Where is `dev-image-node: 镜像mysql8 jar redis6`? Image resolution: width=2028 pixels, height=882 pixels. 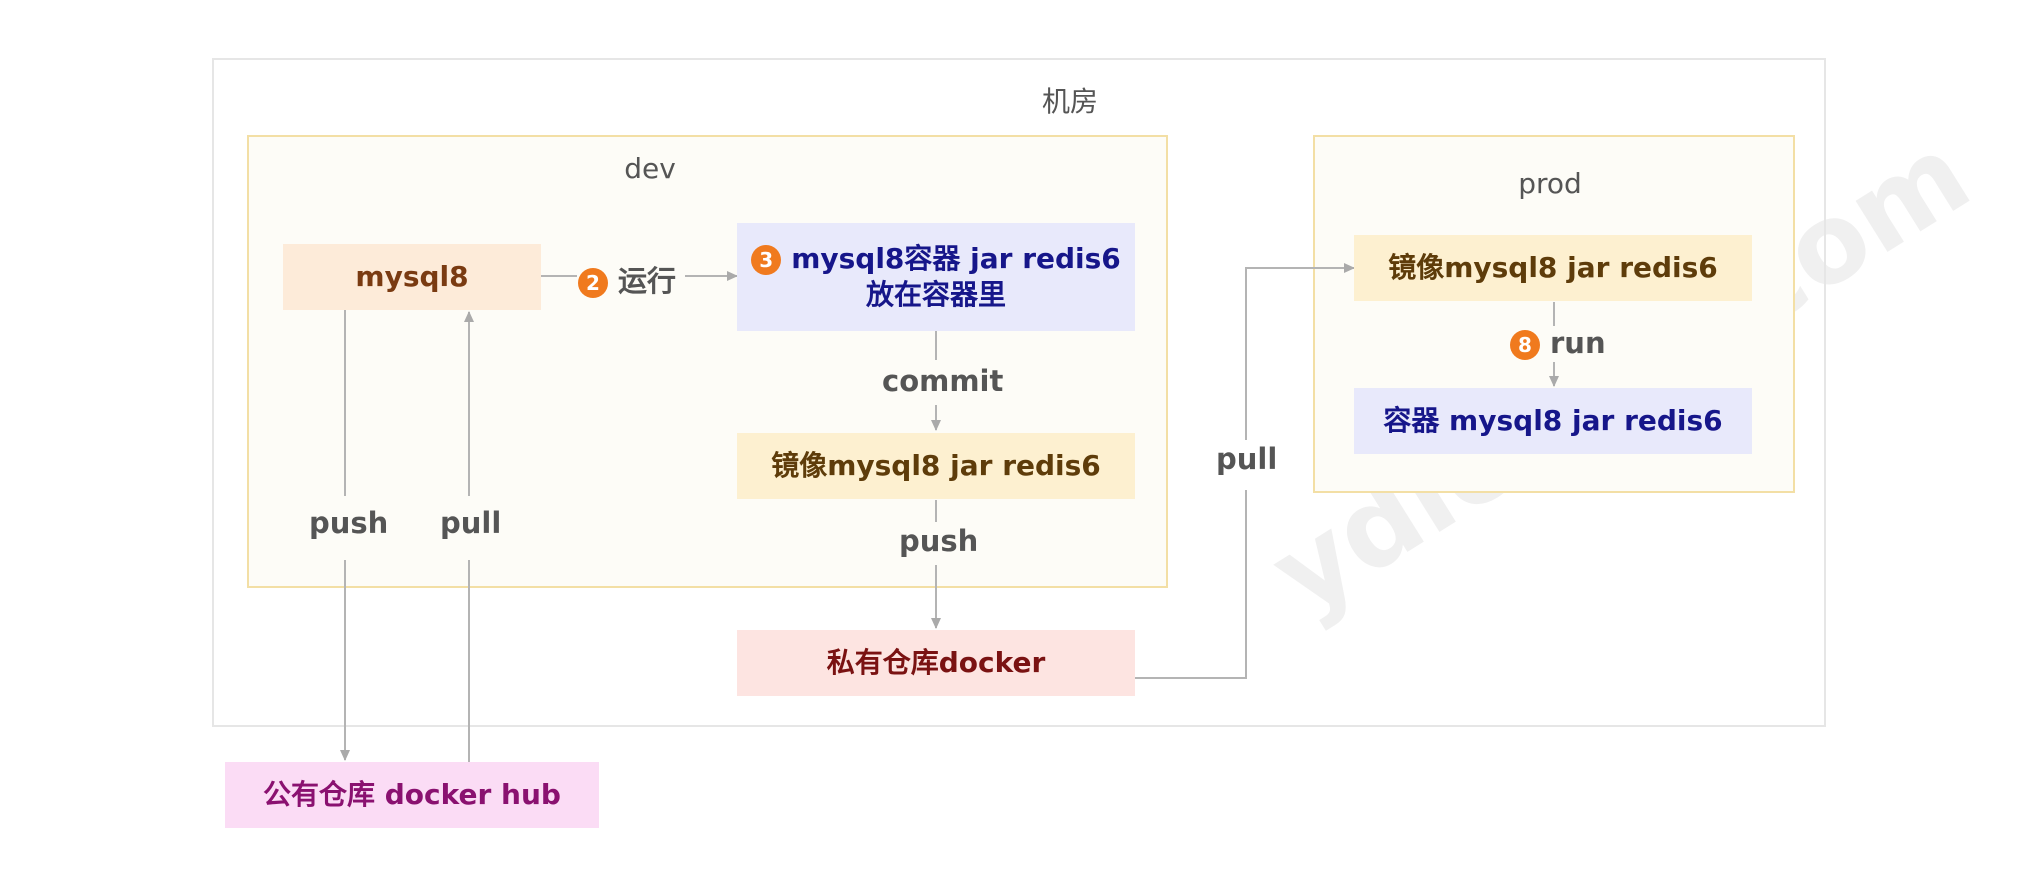
dev-image-node: 镜像mysql8 jar redis6 is located at coordinates (936, 466).